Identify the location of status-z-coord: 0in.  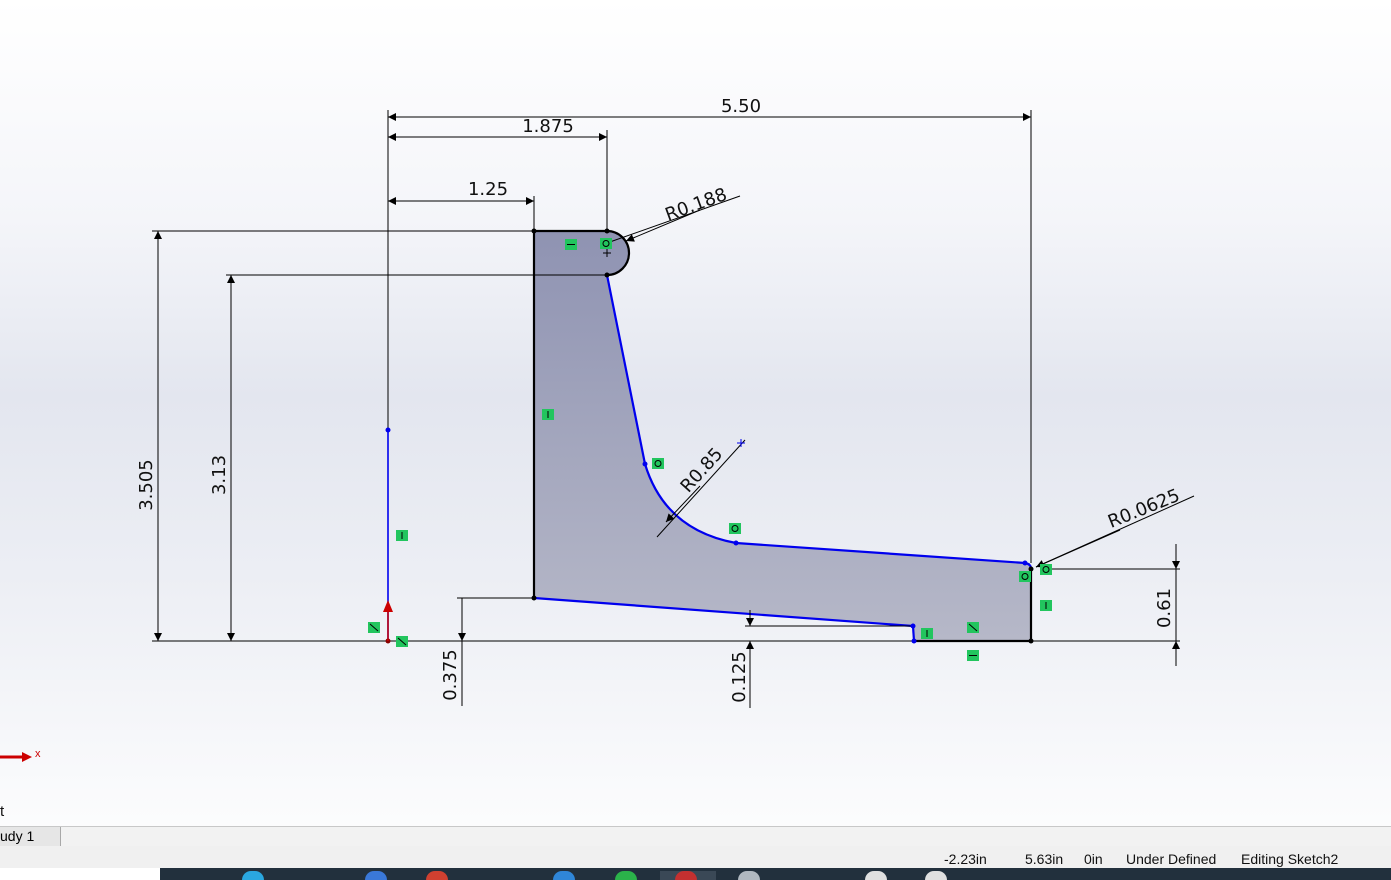
(1093, 859).